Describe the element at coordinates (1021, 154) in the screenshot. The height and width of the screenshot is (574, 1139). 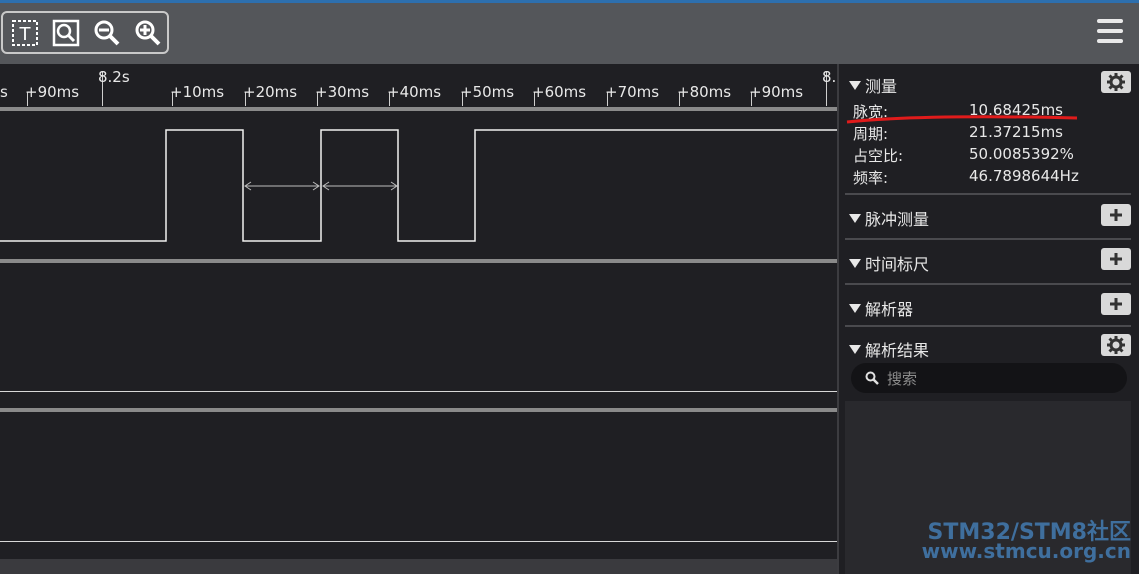
I see `measure-value-duty: 50.0085392%` at that location.